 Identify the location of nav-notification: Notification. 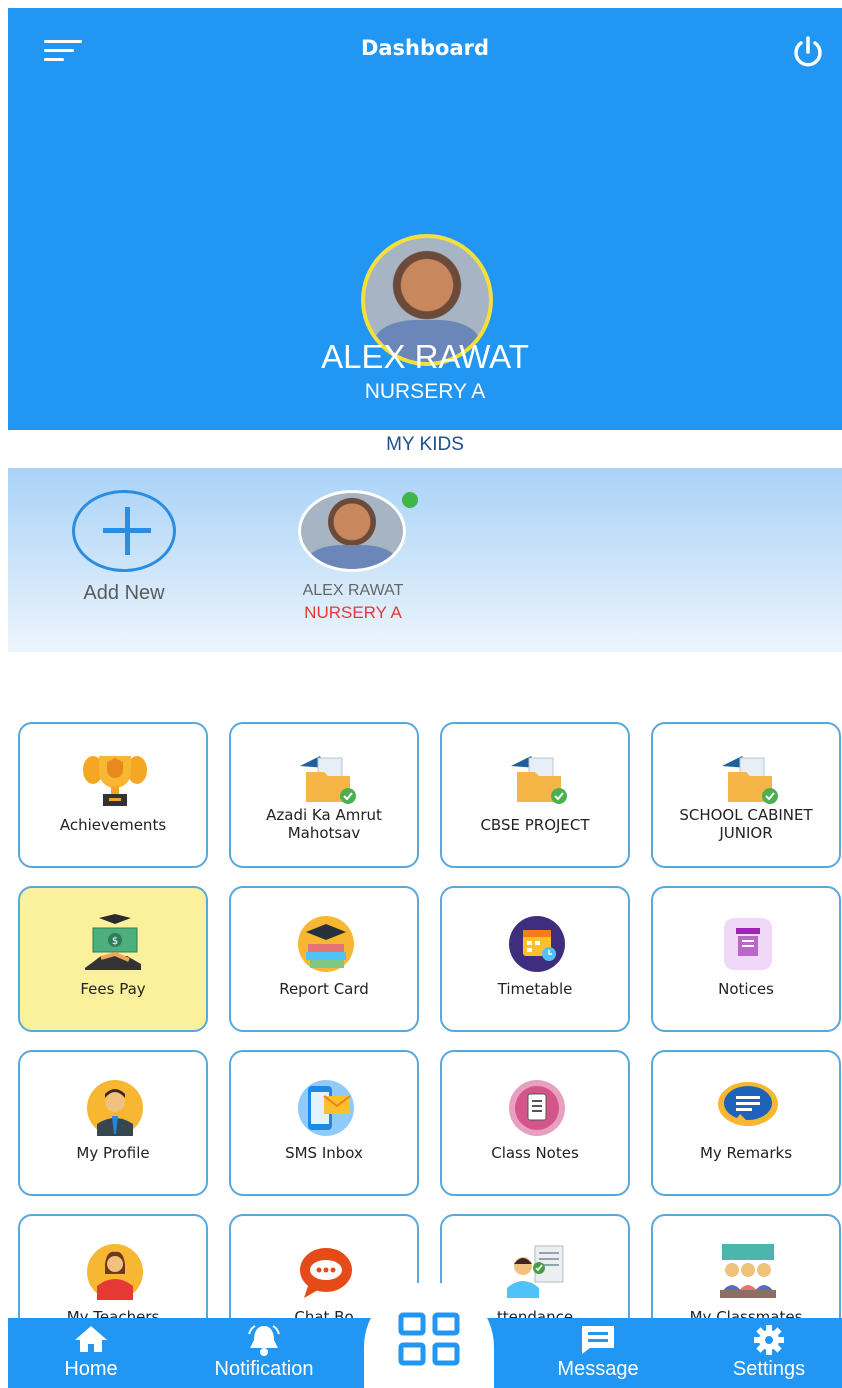
(264, 1353).